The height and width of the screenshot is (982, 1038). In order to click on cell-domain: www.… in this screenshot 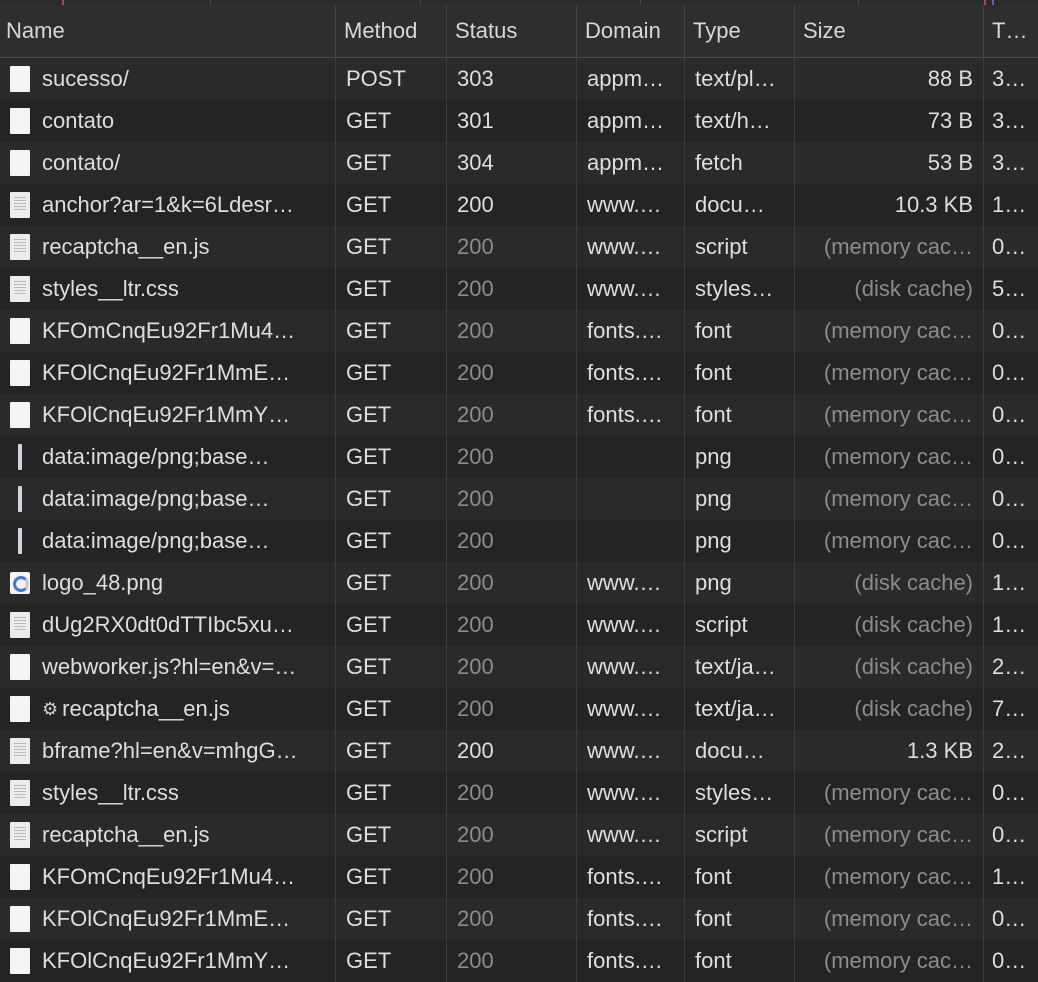, I will do `click(631, 709)`.